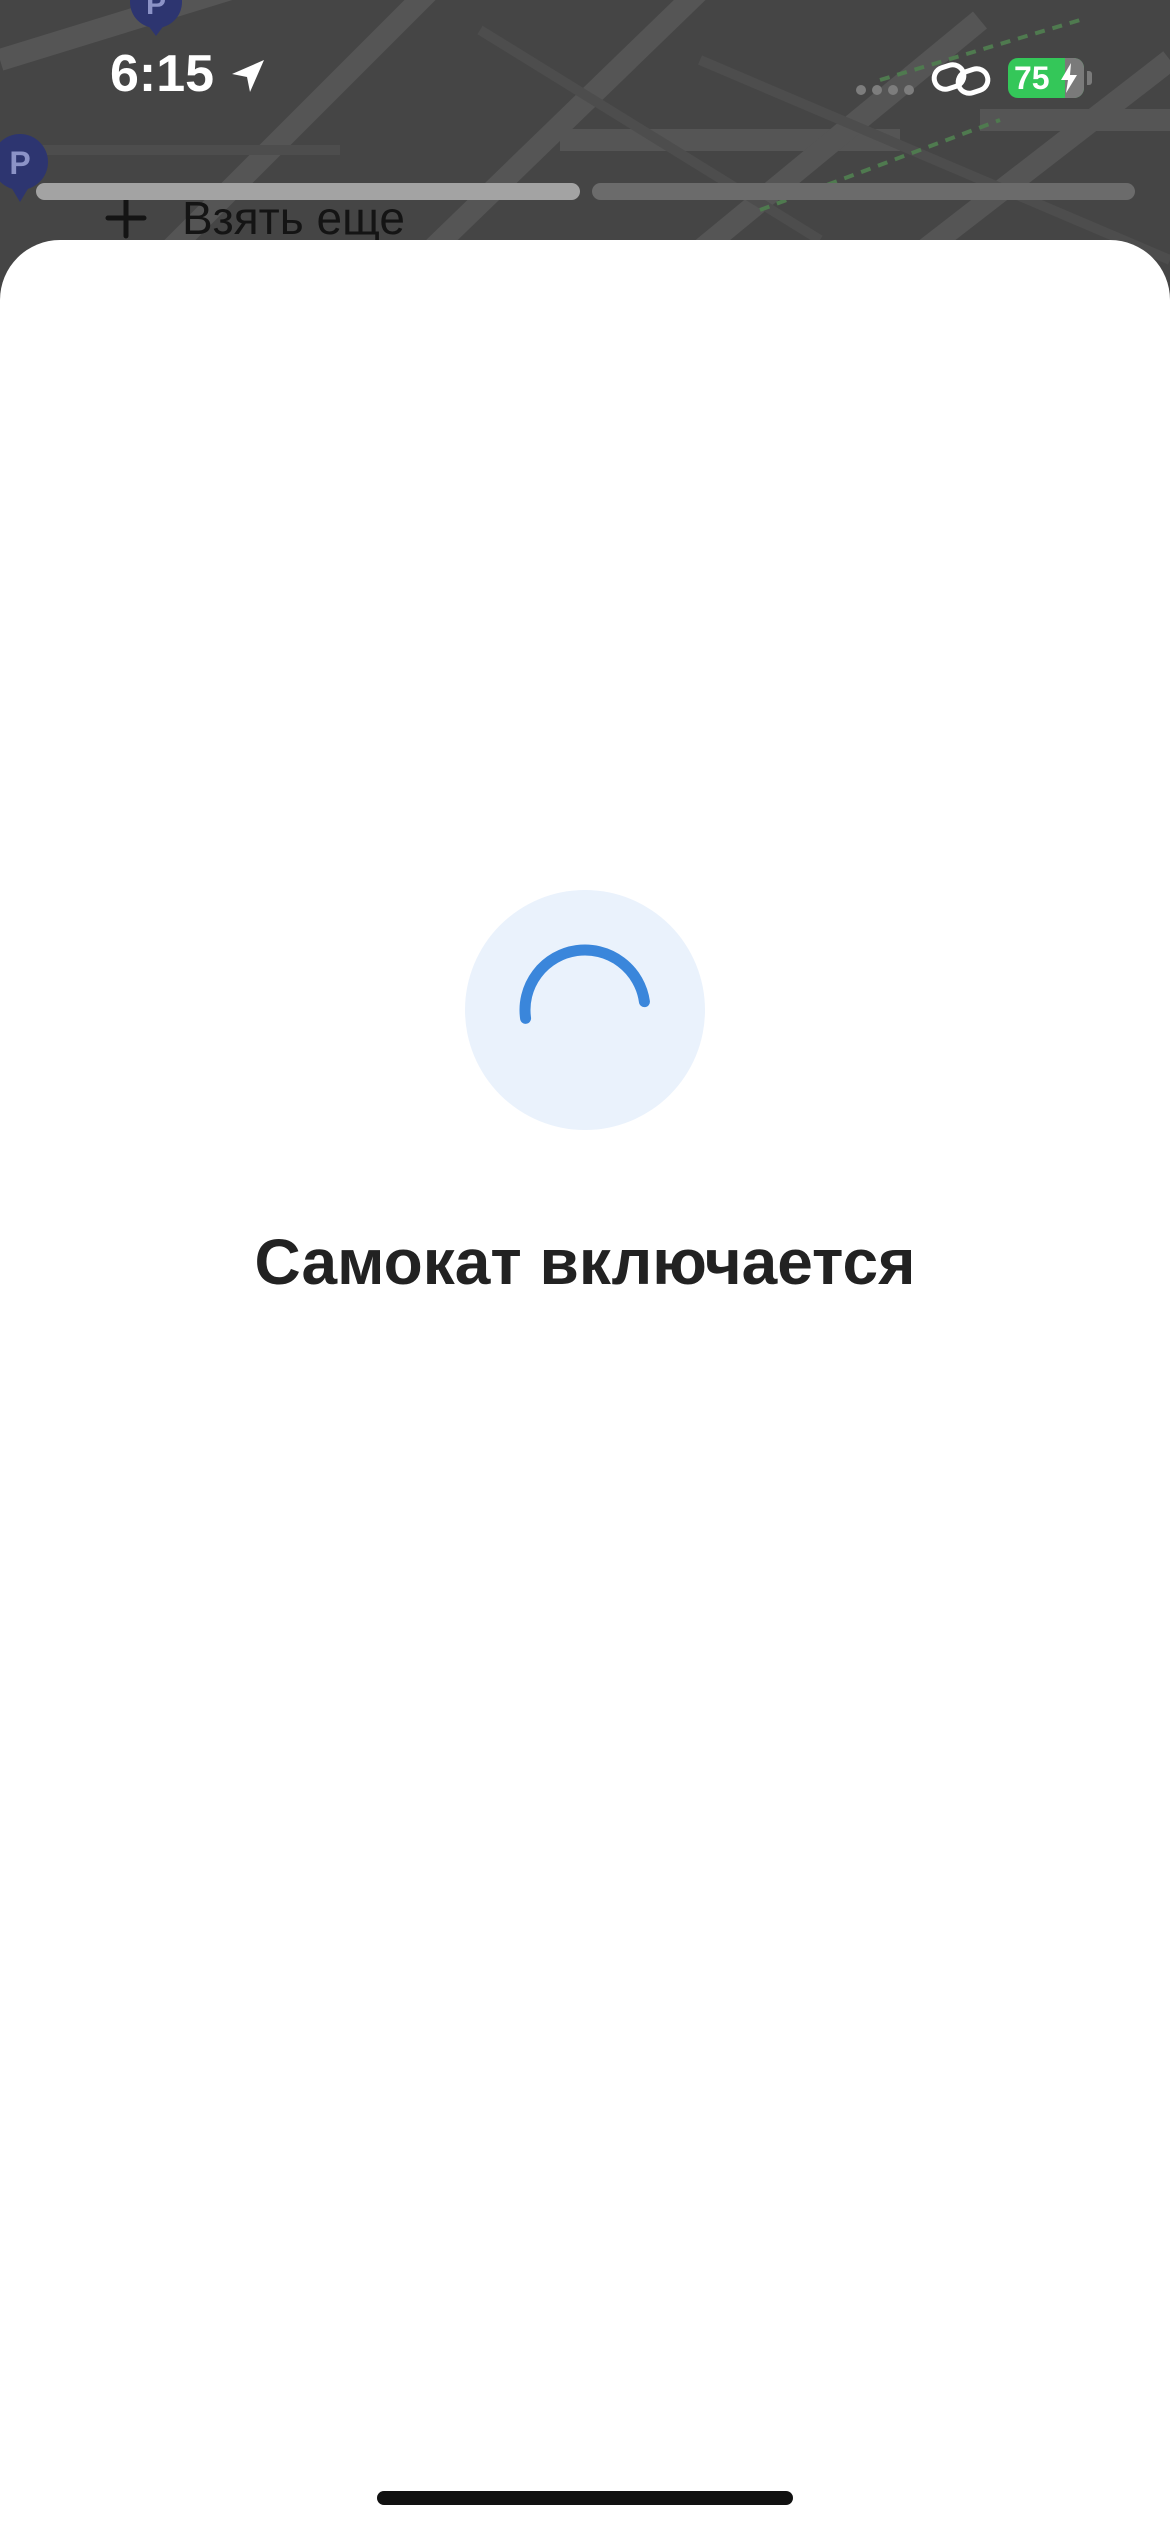 This screenshot has height=2532, width=1170. What do you see at coordinates (162, 74) in the screenshot?
I see `status-time: 6:15` at bounding box center [162, 74].